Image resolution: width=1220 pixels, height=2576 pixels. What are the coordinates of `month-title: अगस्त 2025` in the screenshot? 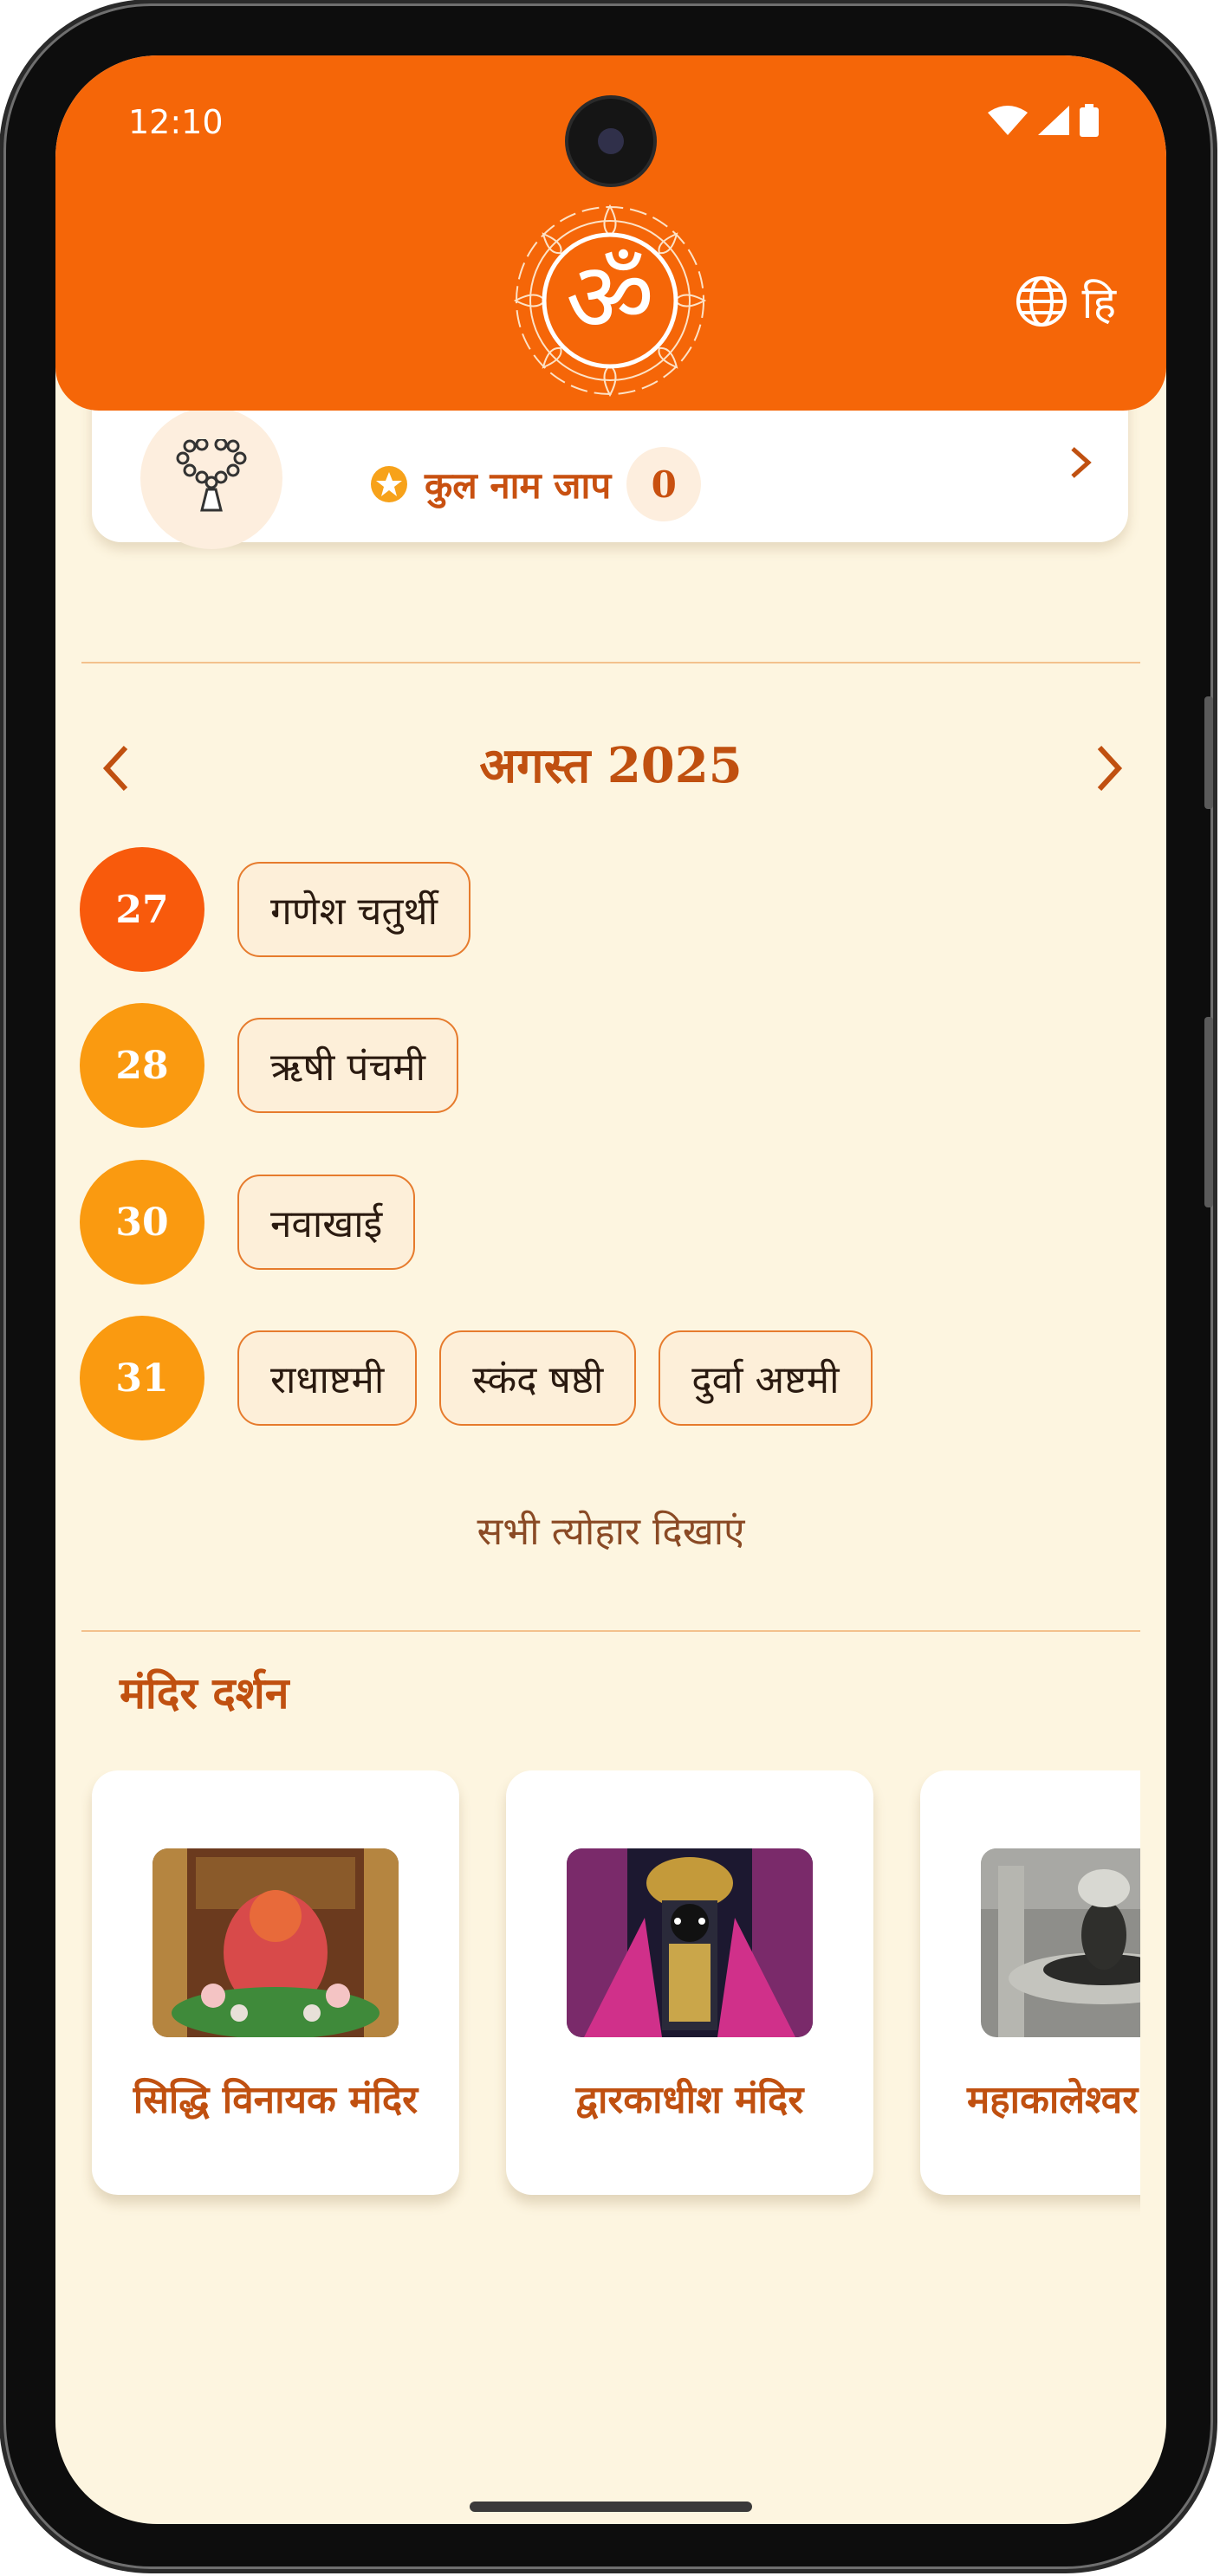 It's located at (611, 765).